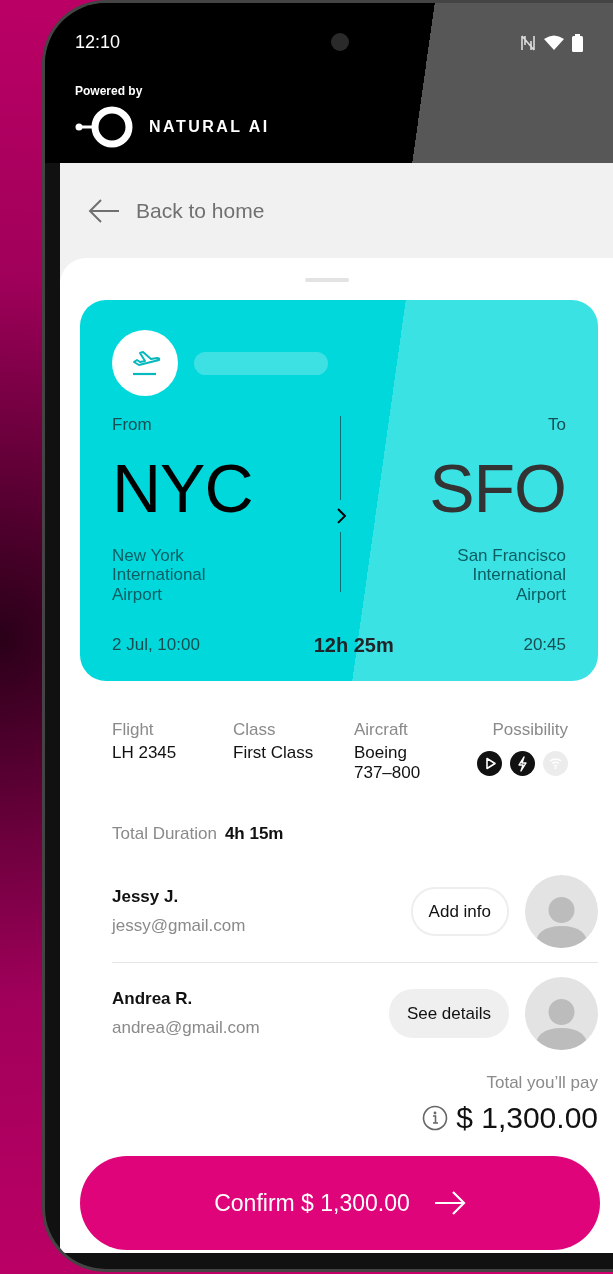 The image size is (613, 1274). Describe the element at coordinates (104, 210) in the screenshot. I see `back-arrow-icon` at that location.